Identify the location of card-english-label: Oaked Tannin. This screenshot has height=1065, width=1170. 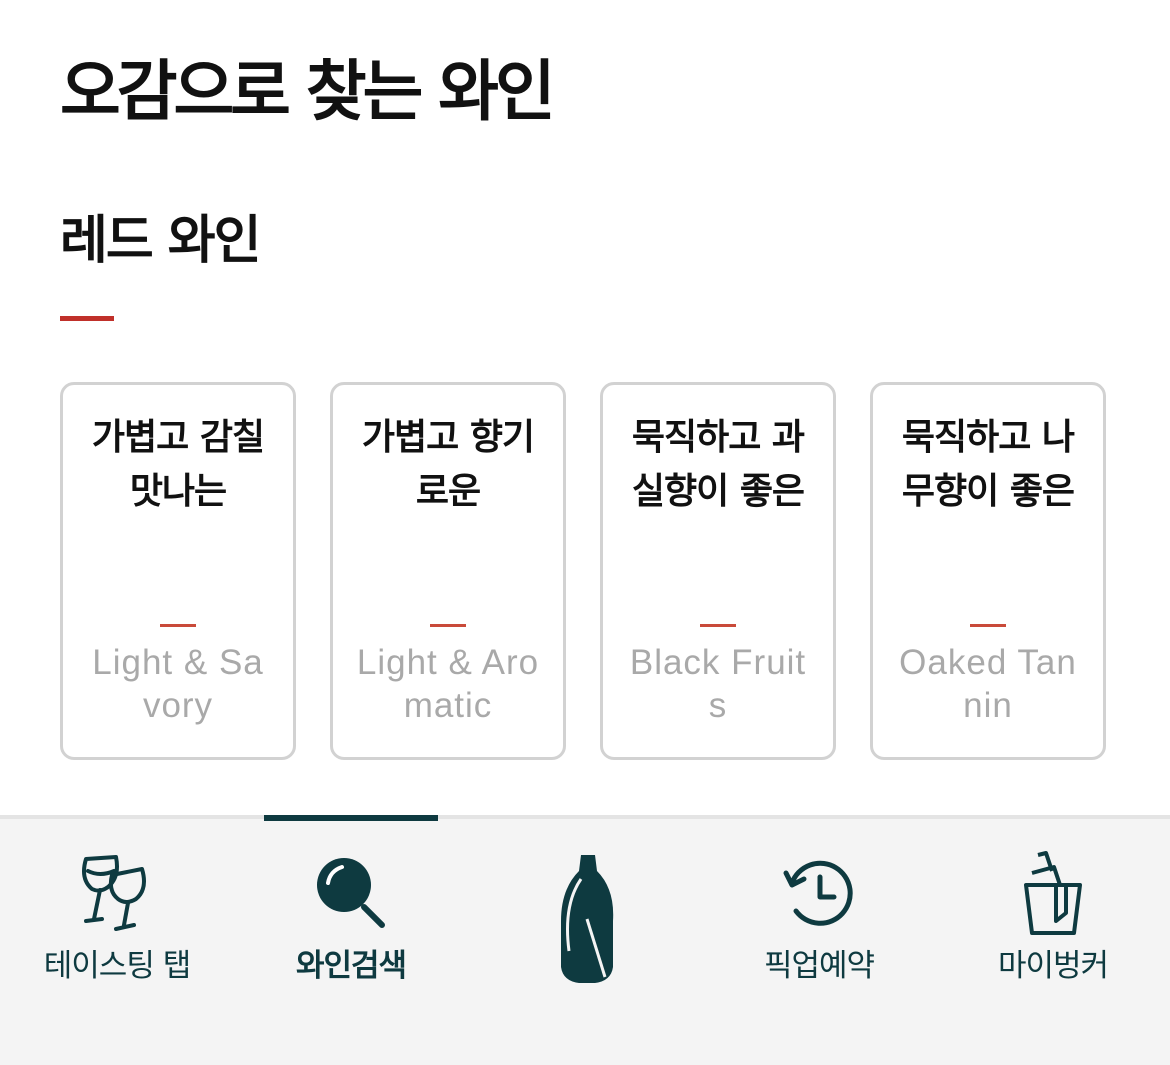
(988, 684).